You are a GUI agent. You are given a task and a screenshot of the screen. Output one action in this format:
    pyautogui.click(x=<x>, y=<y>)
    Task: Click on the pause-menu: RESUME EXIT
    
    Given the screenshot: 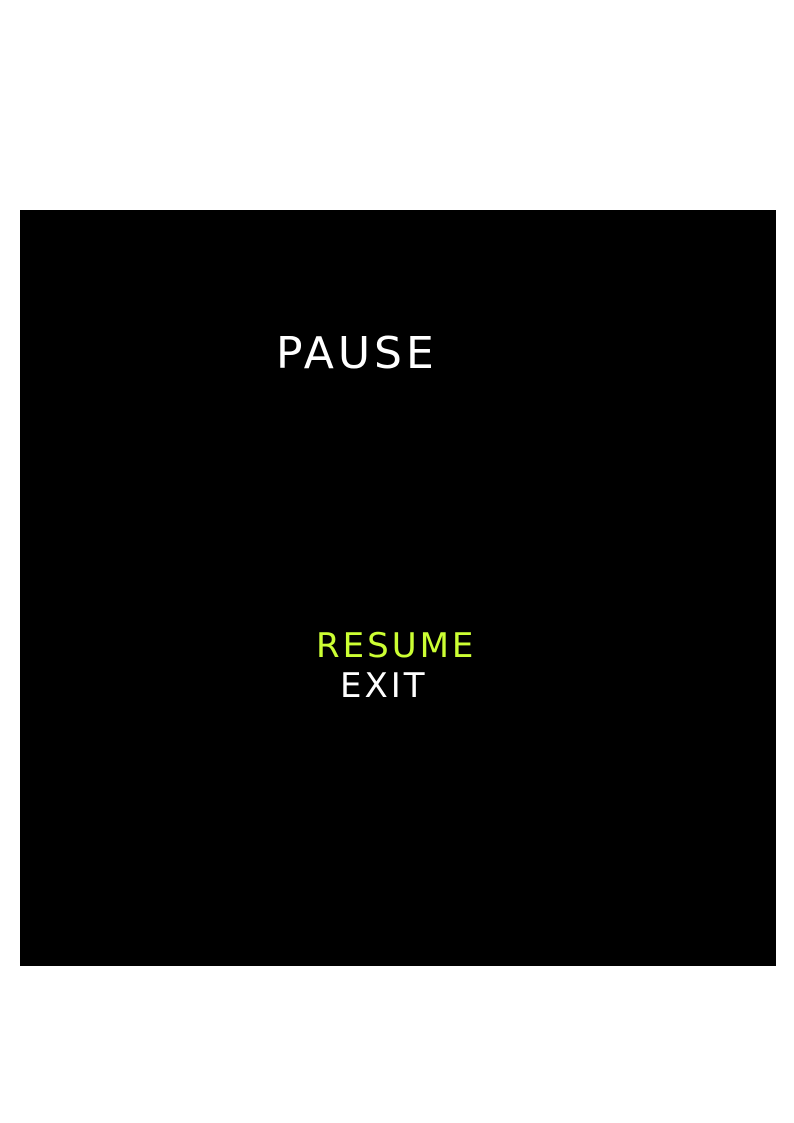 What is the action you would take?
    pyautogui.click(x=398, y=666)
    